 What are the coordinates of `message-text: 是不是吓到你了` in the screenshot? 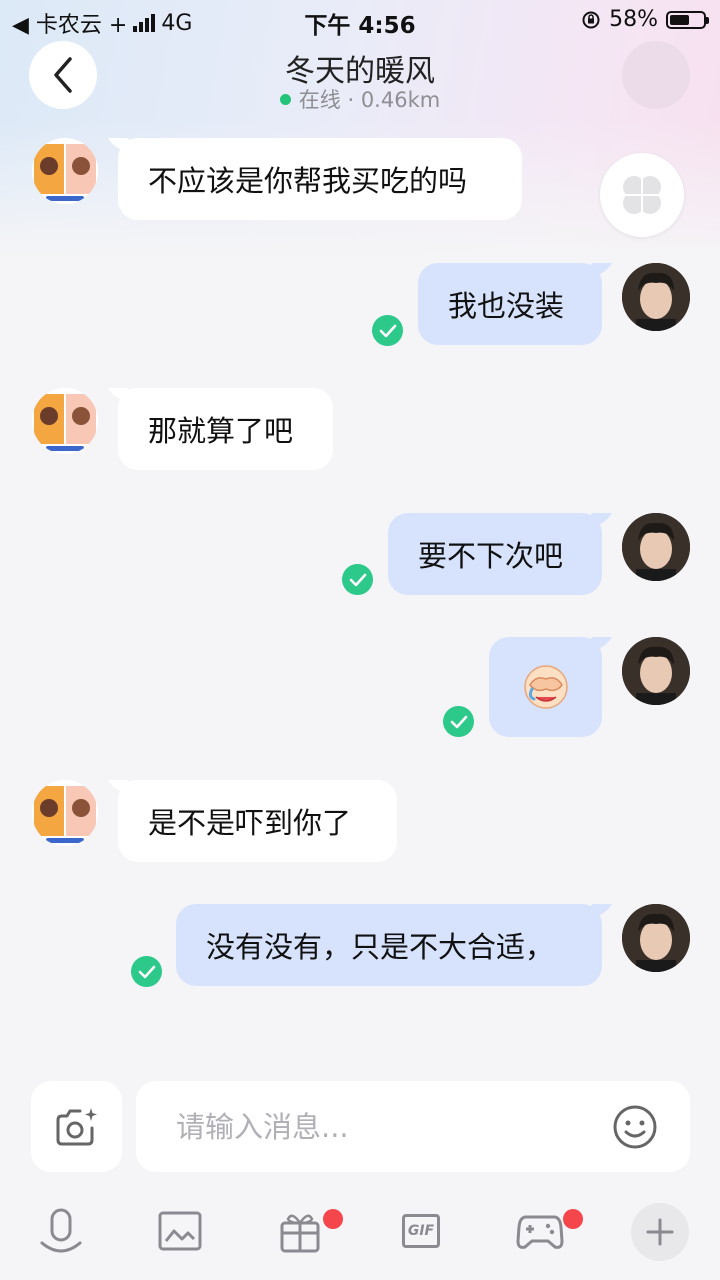 It's located at (250, 823).